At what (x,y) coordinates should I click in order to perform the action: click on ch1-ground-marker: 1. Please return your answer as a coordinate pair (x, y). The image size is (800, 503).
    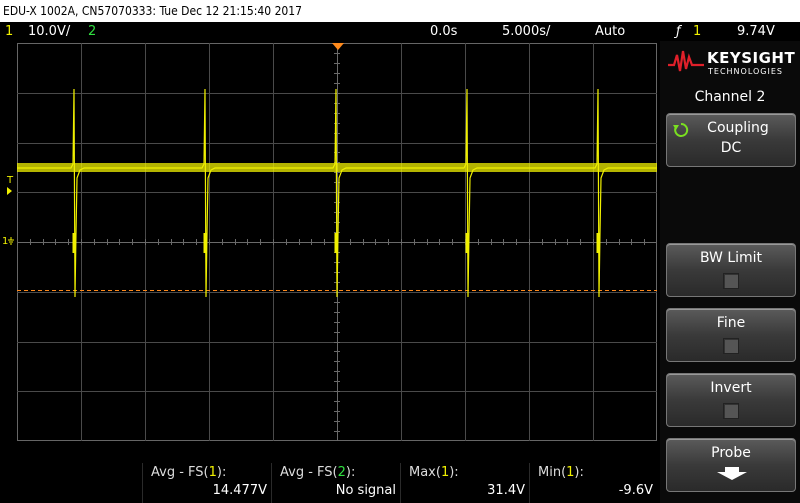
    Looking at the image, I should click on (8, 241).